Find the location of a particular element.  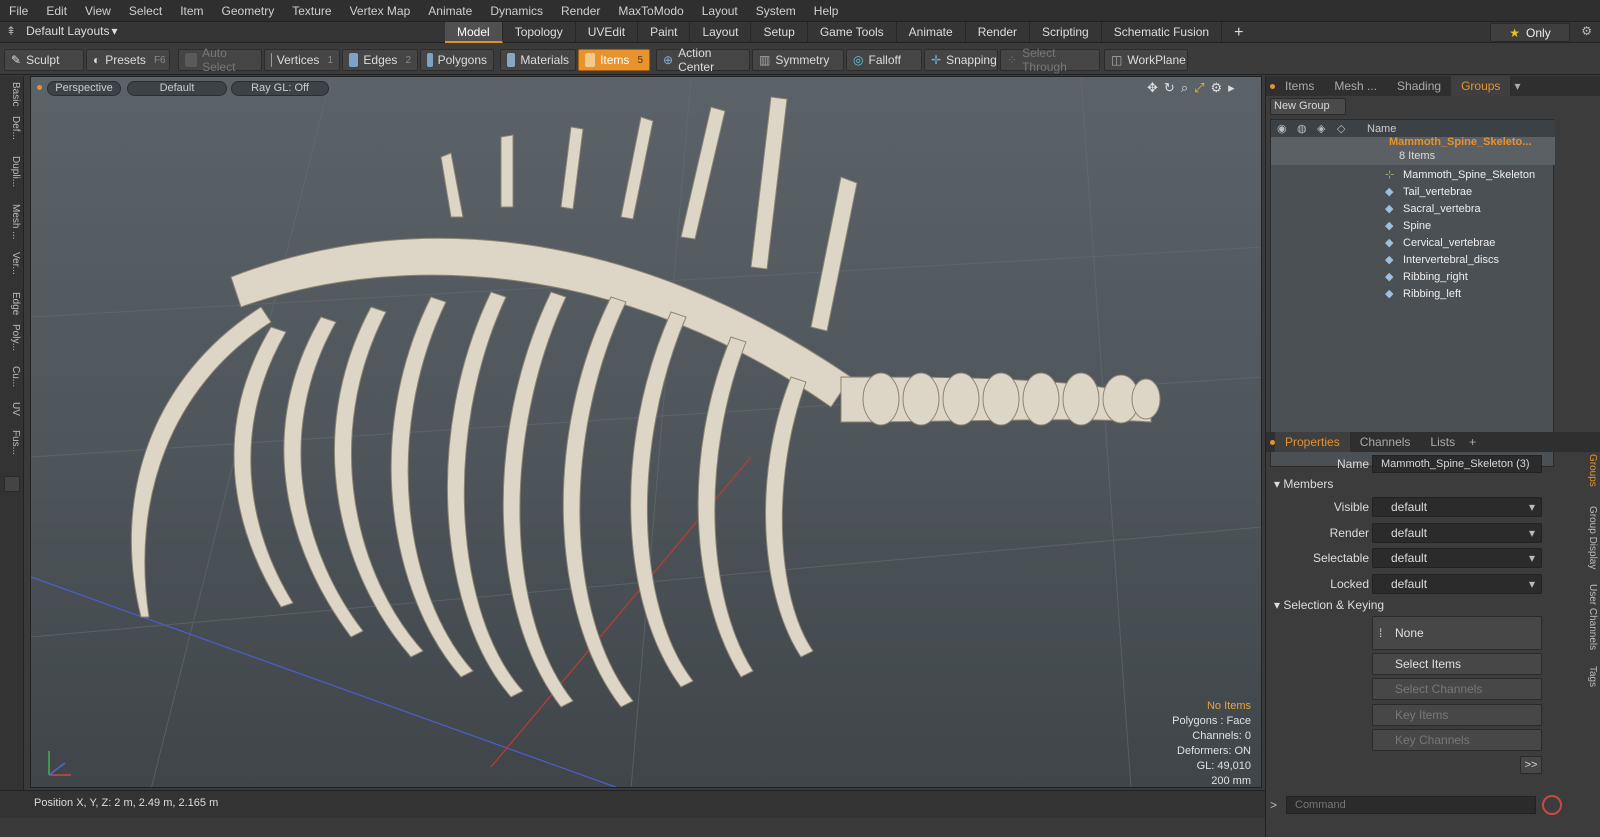

select-channels-button: Select Channels is located at coordinates (1457, 689).